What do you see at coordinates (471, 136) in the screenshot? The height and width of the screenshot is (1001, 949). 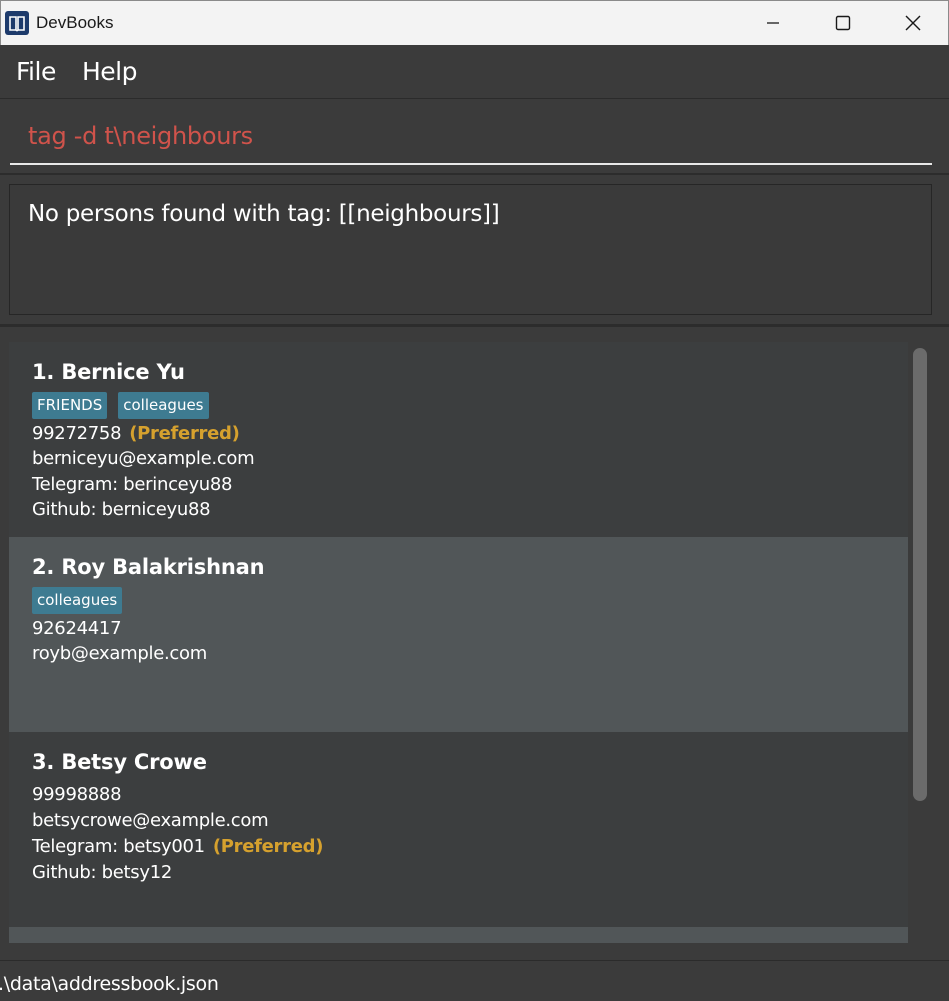 I see `command-input` at bounding box center [471, 136].